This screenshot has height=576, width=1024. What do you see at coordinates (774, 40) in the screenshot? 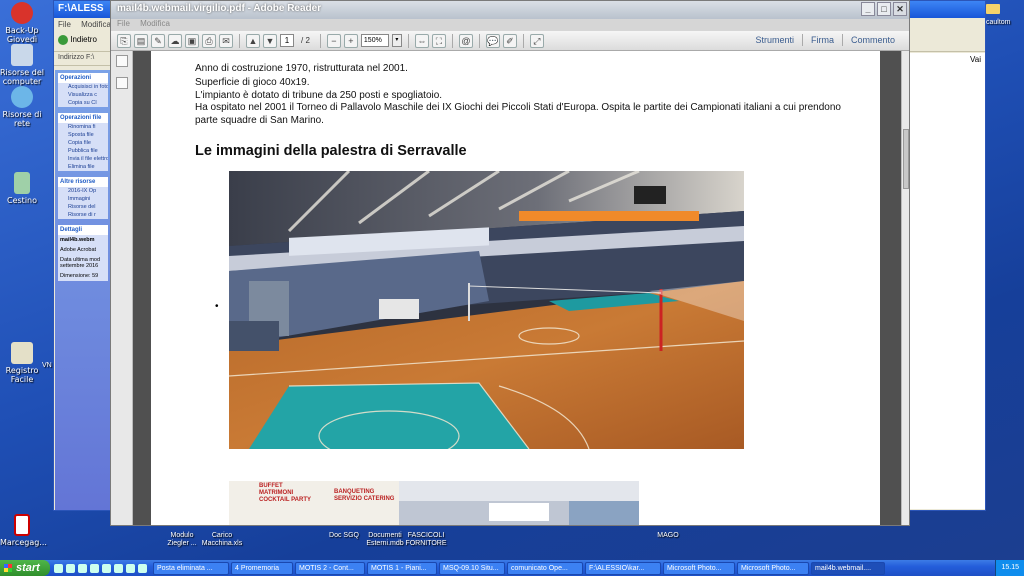
I see `tools-tab: Strumenti` at bounding box center [774, 40].